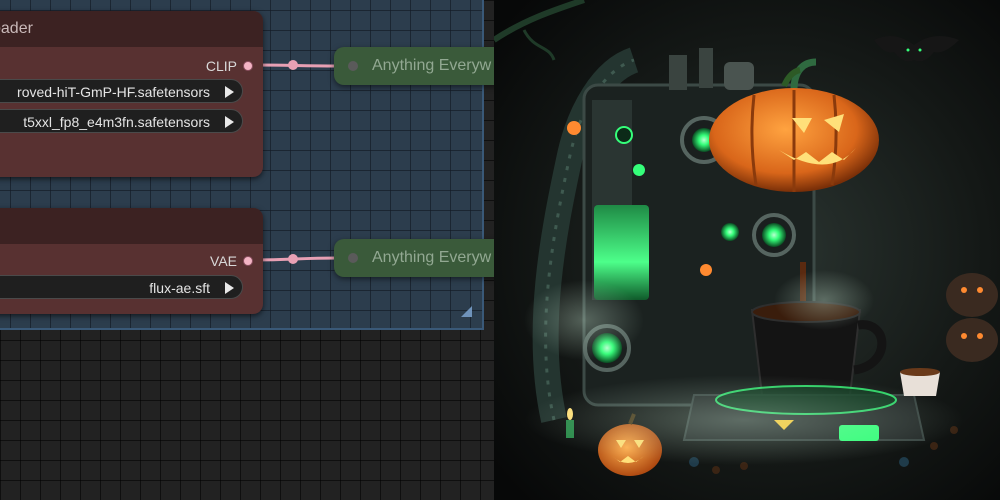 The height and width of the screenshot is (500, 1000). Describe the element at coordinates (248, 66) in the screenshot. I see `clip-output-dot` at that location.